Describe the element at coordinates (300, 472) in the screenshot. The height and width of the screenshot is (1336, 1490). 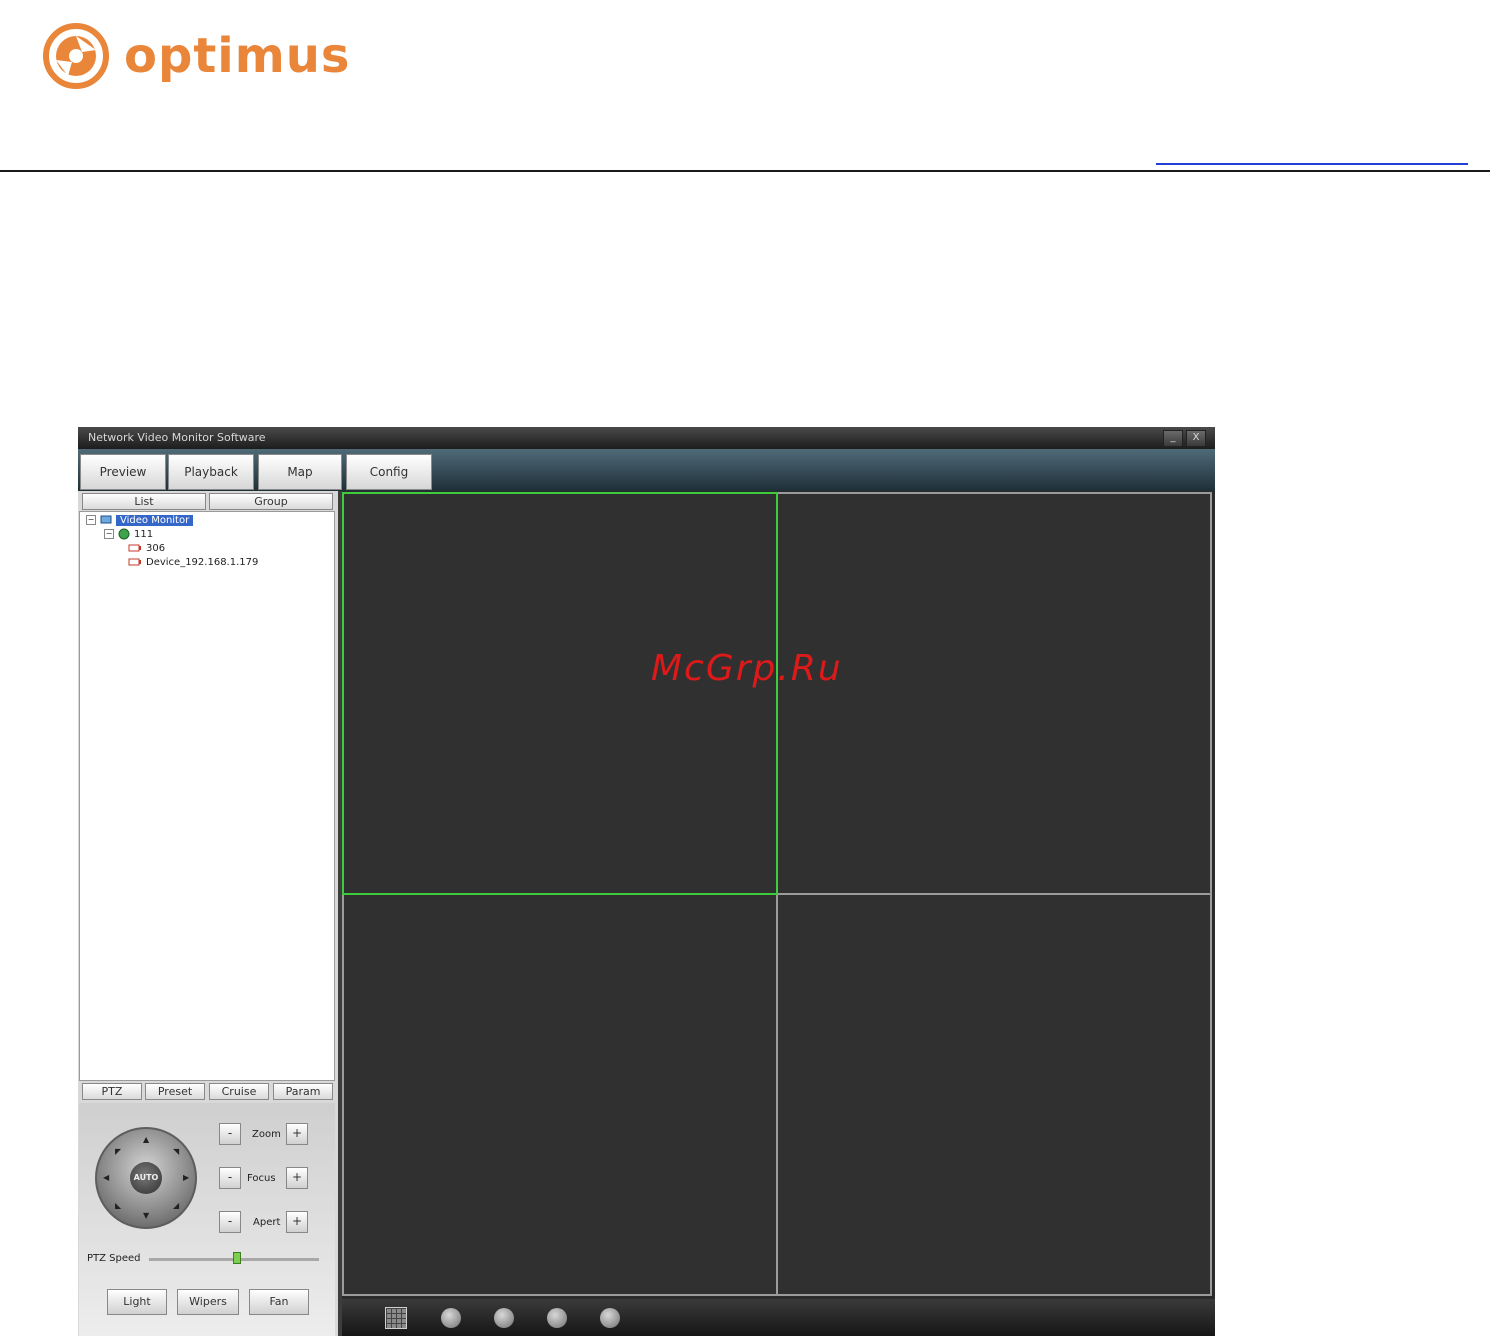
I see `tab-map: Map` at that location.